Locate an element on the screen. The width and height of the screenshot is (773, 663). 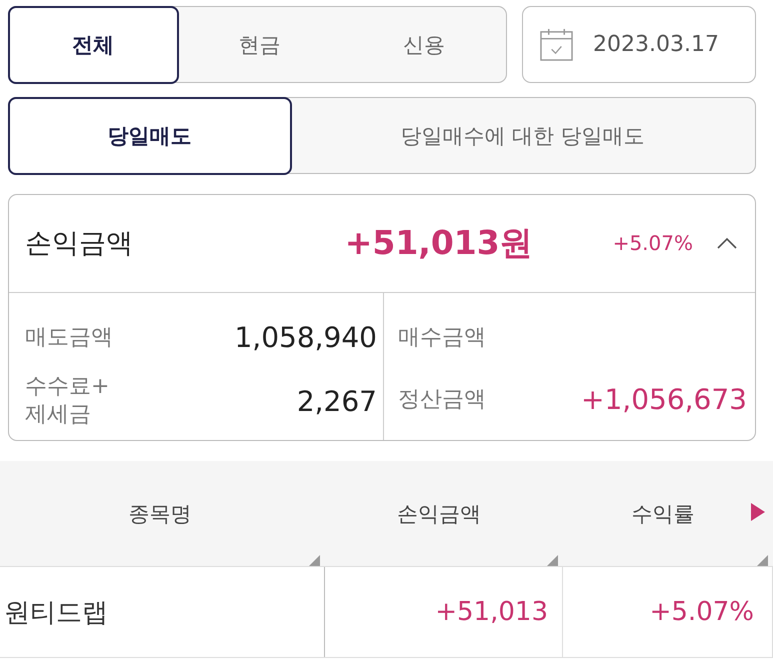
date-picker: 2023.03.17 is located at coordinates (639, 44).